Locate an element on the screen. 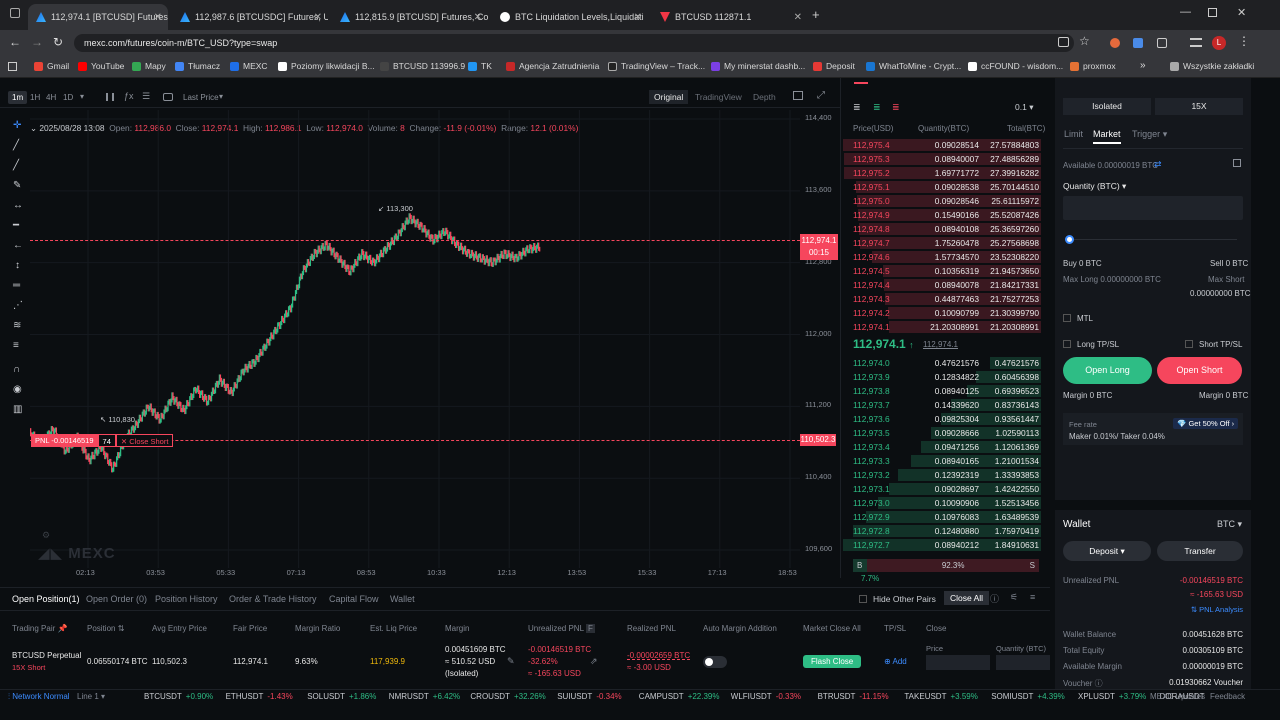 Image resolution: width=1280 pixels, height=720 pixels. calculator-icon is located at coordinates (1237, 163).